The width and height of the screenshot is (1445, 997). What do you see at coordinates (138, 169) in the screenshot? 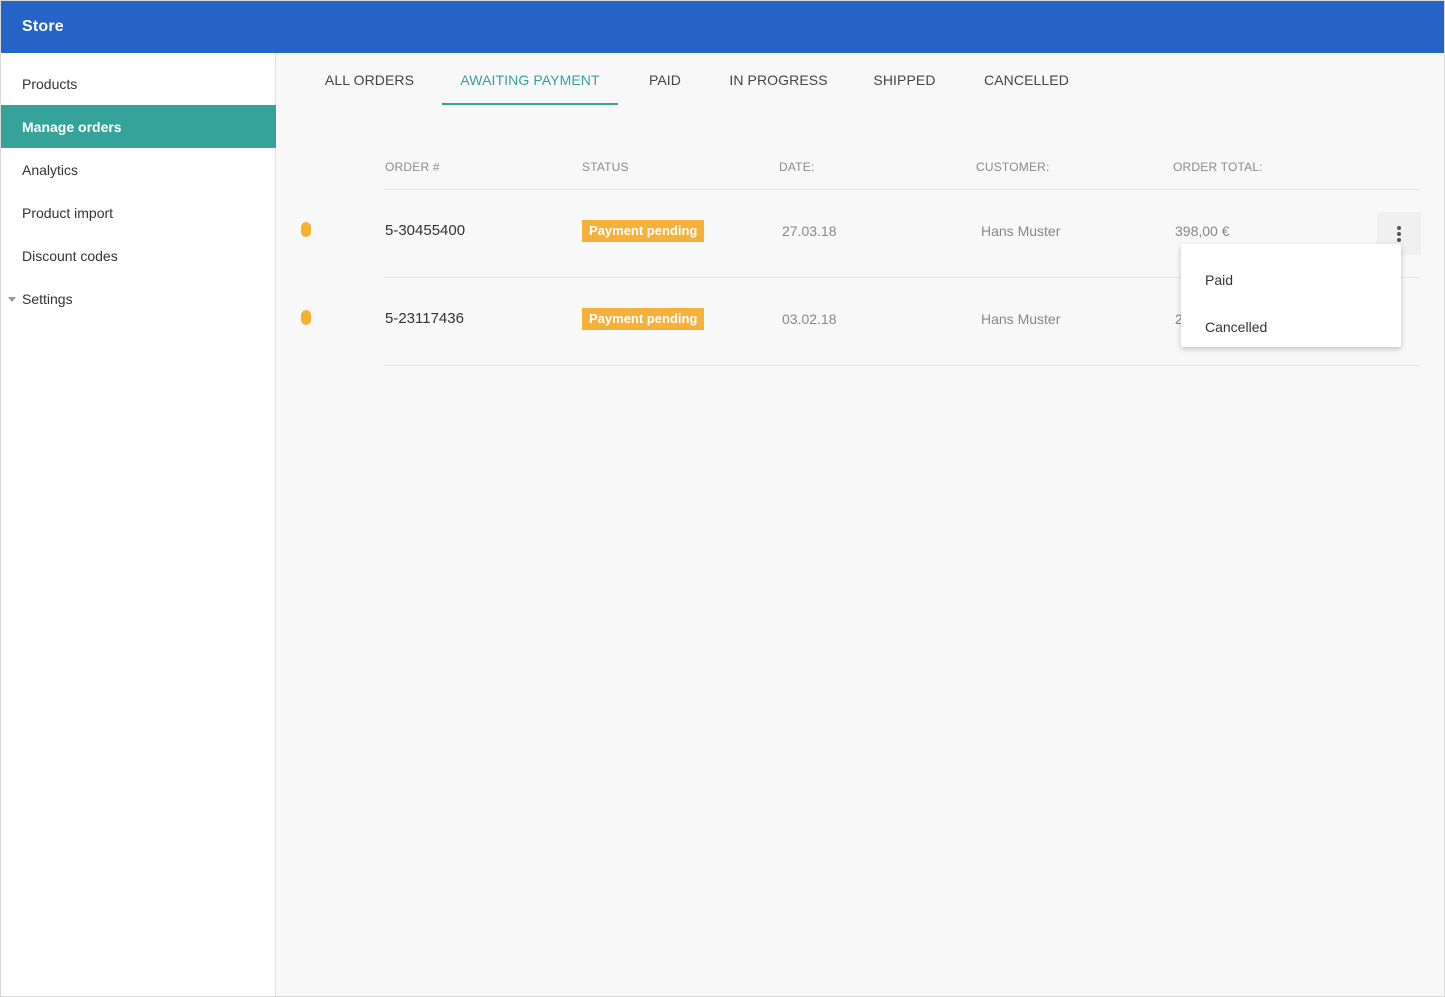
I see `sidebar-item-analytics: Analytics` at bounding box center [138, 169].